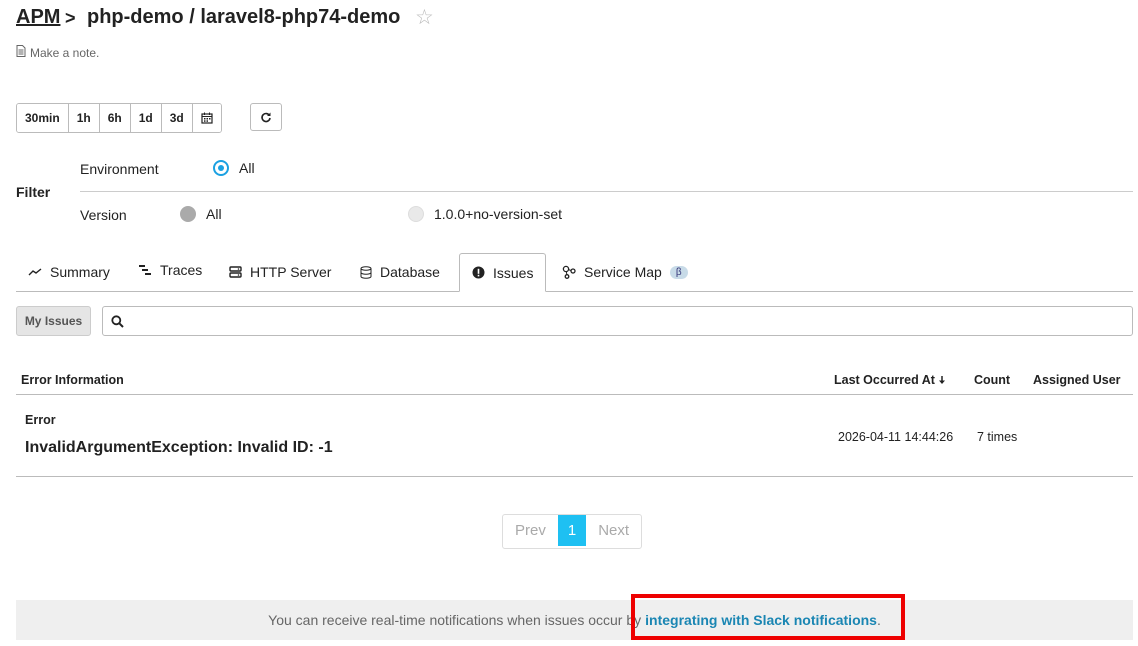 The width and height of the screenshot is (1138, 646). Describe the element at coordinates (992, 380) in the screenshot. I see `column-header-count: Count` at that location.